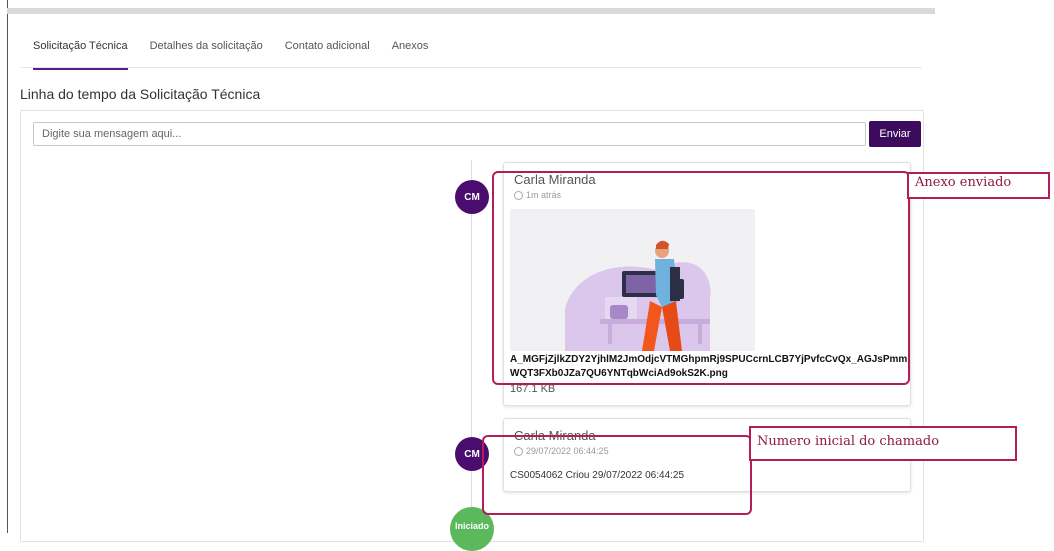 Image resolution: width=1054 pixels, height=551 pixels. Describe the element at coordinates (140, 94) in the screenshot. I see `timeline-heading: Linha do tempo da Solicitação Técnica` at that location.